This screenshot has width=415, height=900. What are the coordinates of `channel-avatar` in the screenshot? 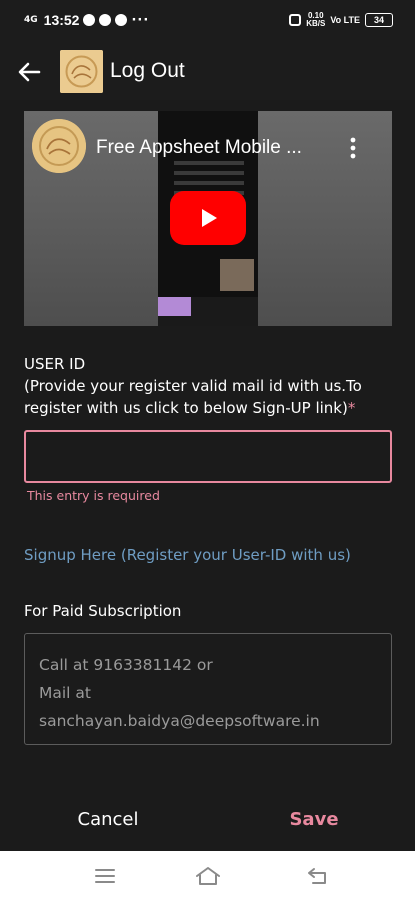 It's located at (59, 146).